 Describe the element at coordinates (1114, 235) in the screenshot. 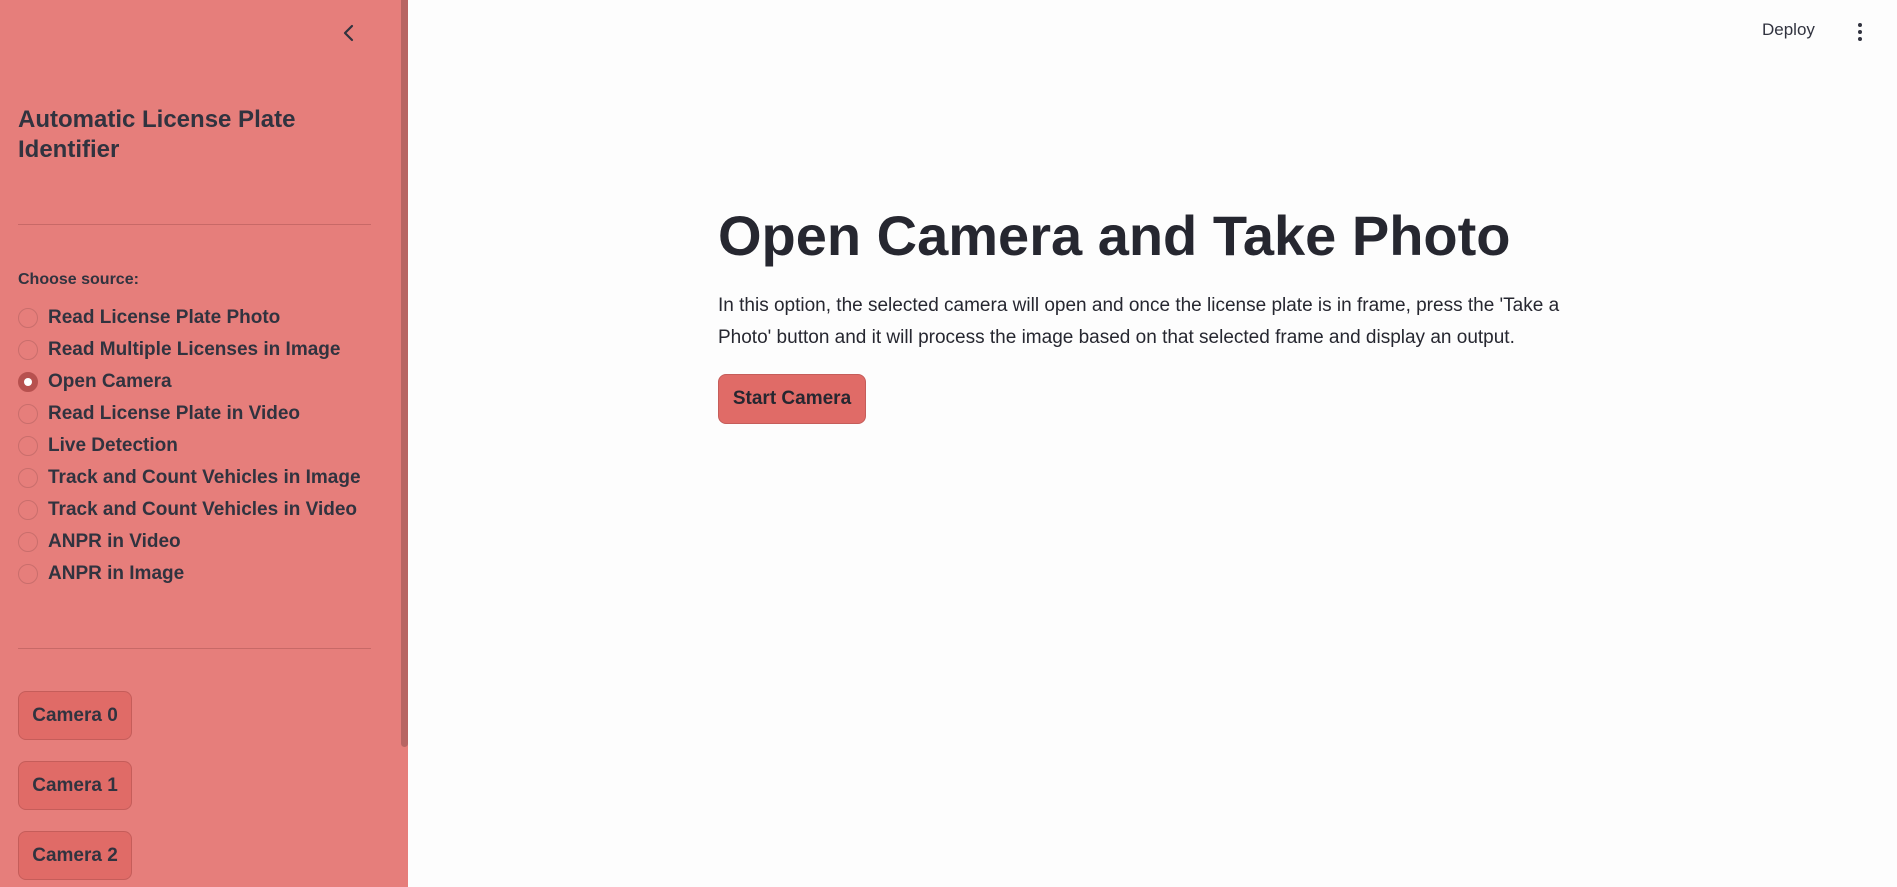

I see `page-title: Open Camera and Take Photo` at that location.